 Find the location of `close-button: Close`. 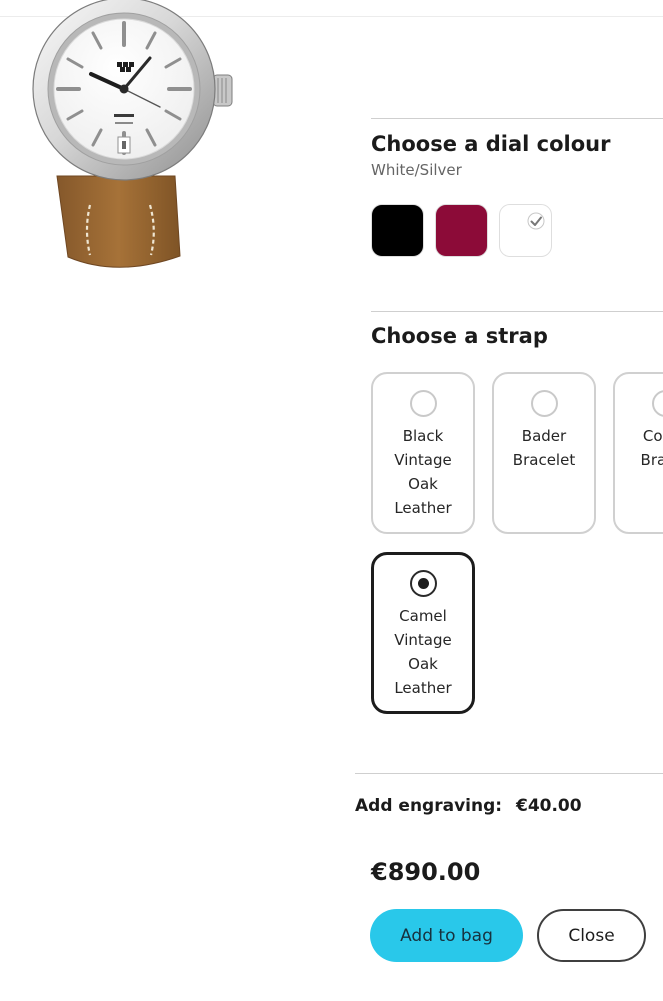

close-button: Close is located at coordinates (591, 935).